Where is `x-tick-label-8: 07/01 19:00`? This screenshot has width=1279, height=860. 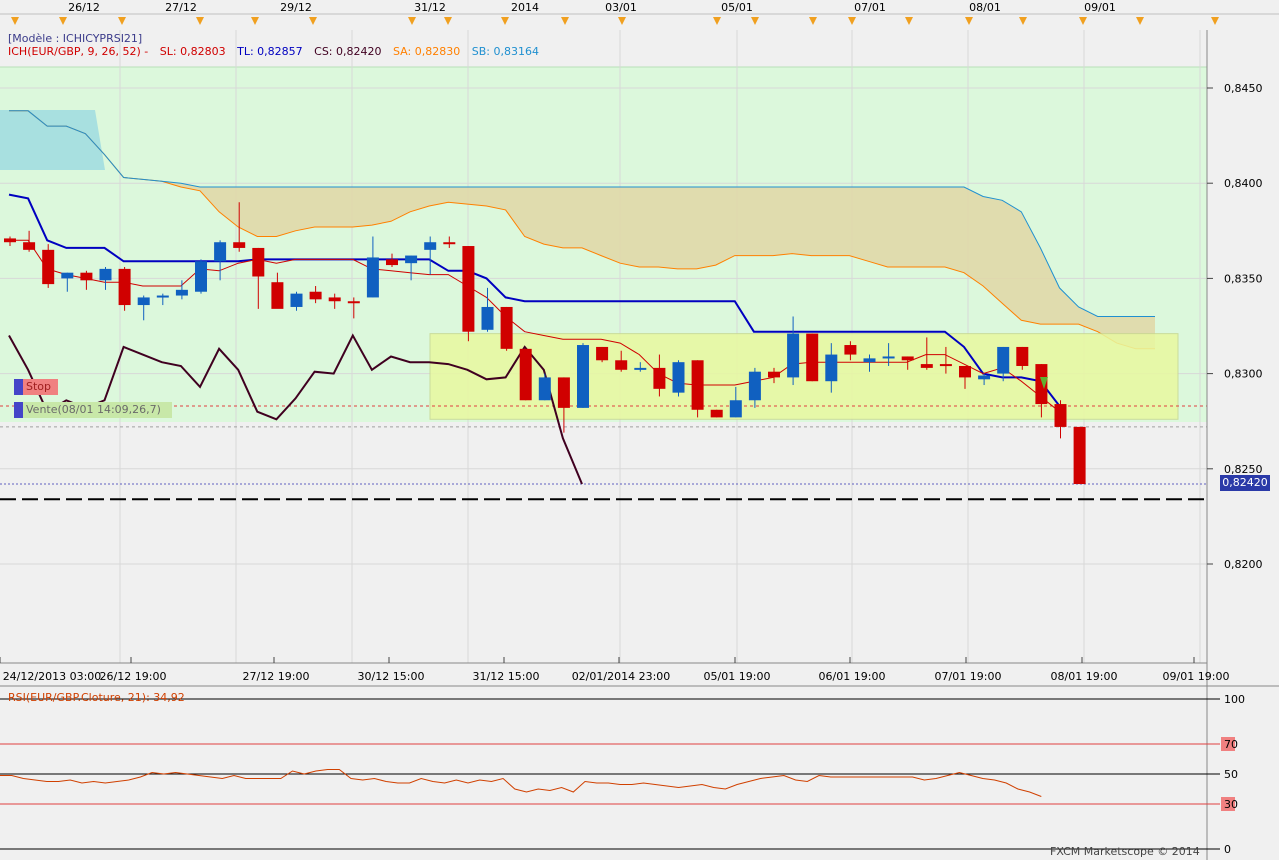 x-tick-label-8: 07/01 19:00 is located at coordinates (968, 676).